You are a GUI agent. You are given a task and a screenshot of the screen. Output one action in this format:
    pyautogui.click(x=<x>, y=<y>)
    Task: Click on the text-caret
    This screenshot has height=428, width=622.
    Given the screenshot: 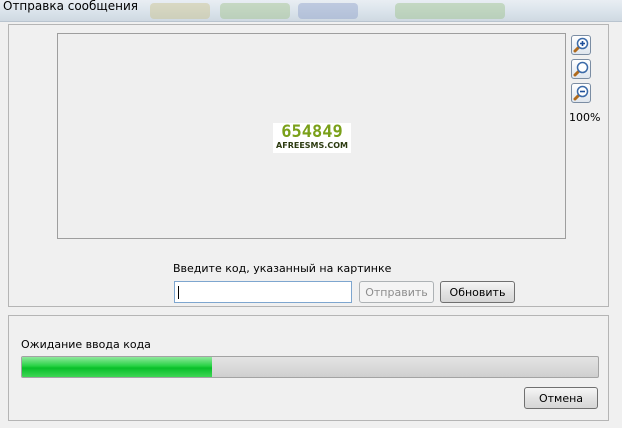 What is the action you would take?
    pyautogui.click(x=178, y=292)
    